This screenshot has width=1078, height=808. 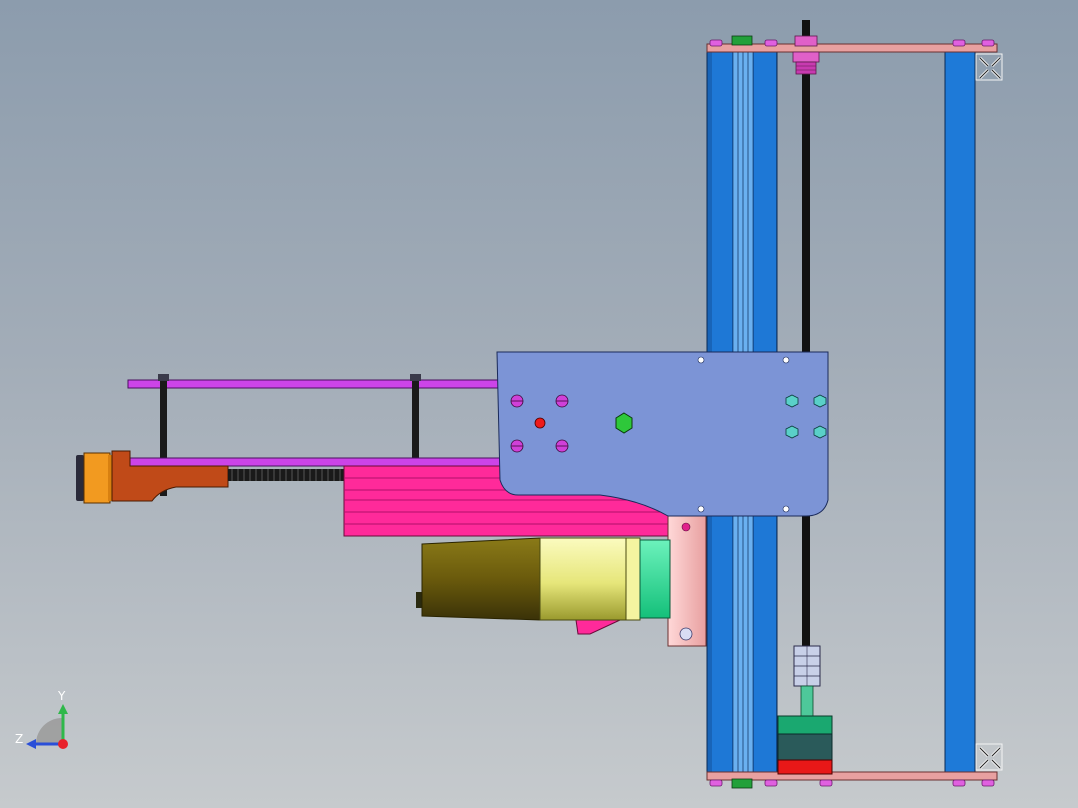 I want to click on lower-purple-bar, so click(x=317, y=462).